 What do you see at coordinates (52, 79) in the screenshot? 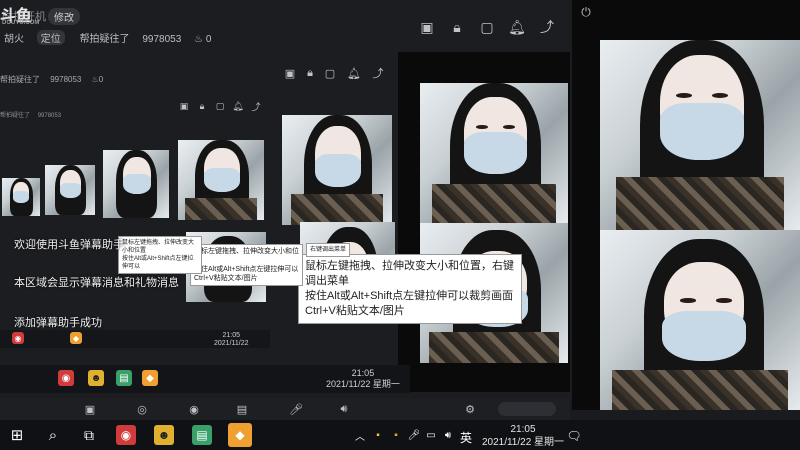
I see `header-row3: 帮拍疑往了 9978053 ♨0` at bounding box center [52, 79].